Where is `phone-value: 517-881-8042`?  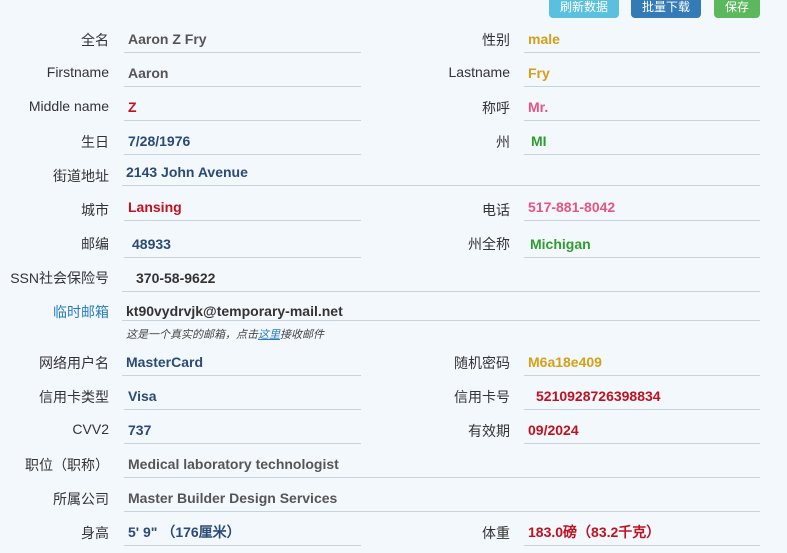 phone-value: 517-881-8042 is located at coordinates (642, 208).